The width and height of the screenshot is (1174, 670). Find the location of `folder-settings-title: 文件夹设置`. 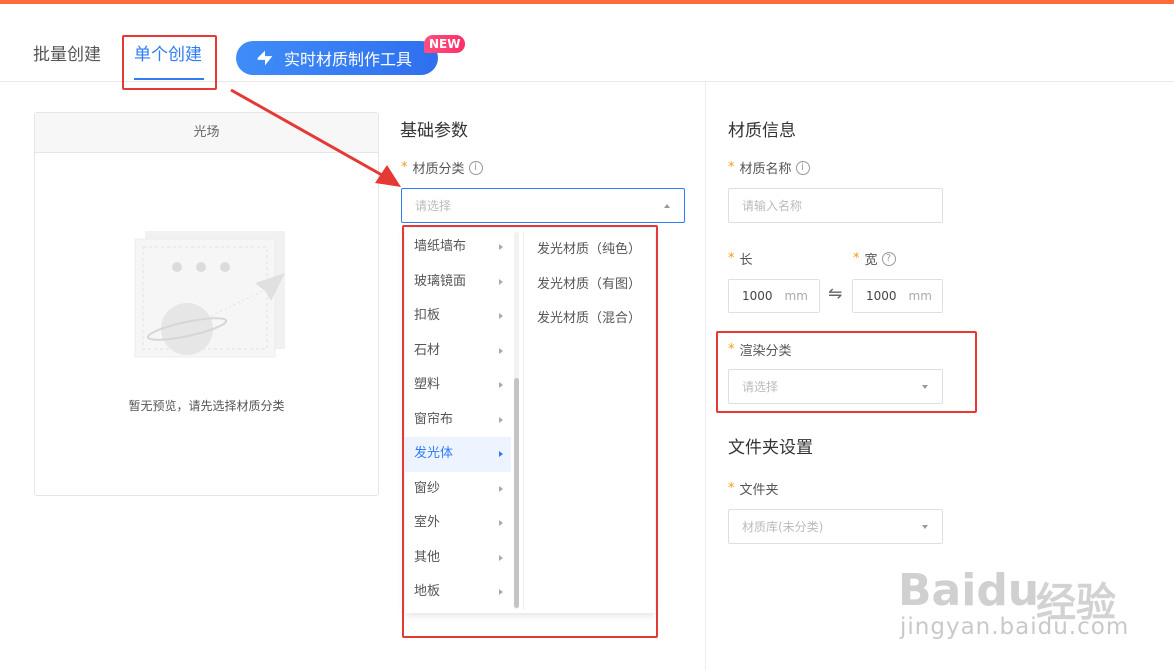

folder-settings-title: 文件夹设置 is located at coordinates (770, 448).